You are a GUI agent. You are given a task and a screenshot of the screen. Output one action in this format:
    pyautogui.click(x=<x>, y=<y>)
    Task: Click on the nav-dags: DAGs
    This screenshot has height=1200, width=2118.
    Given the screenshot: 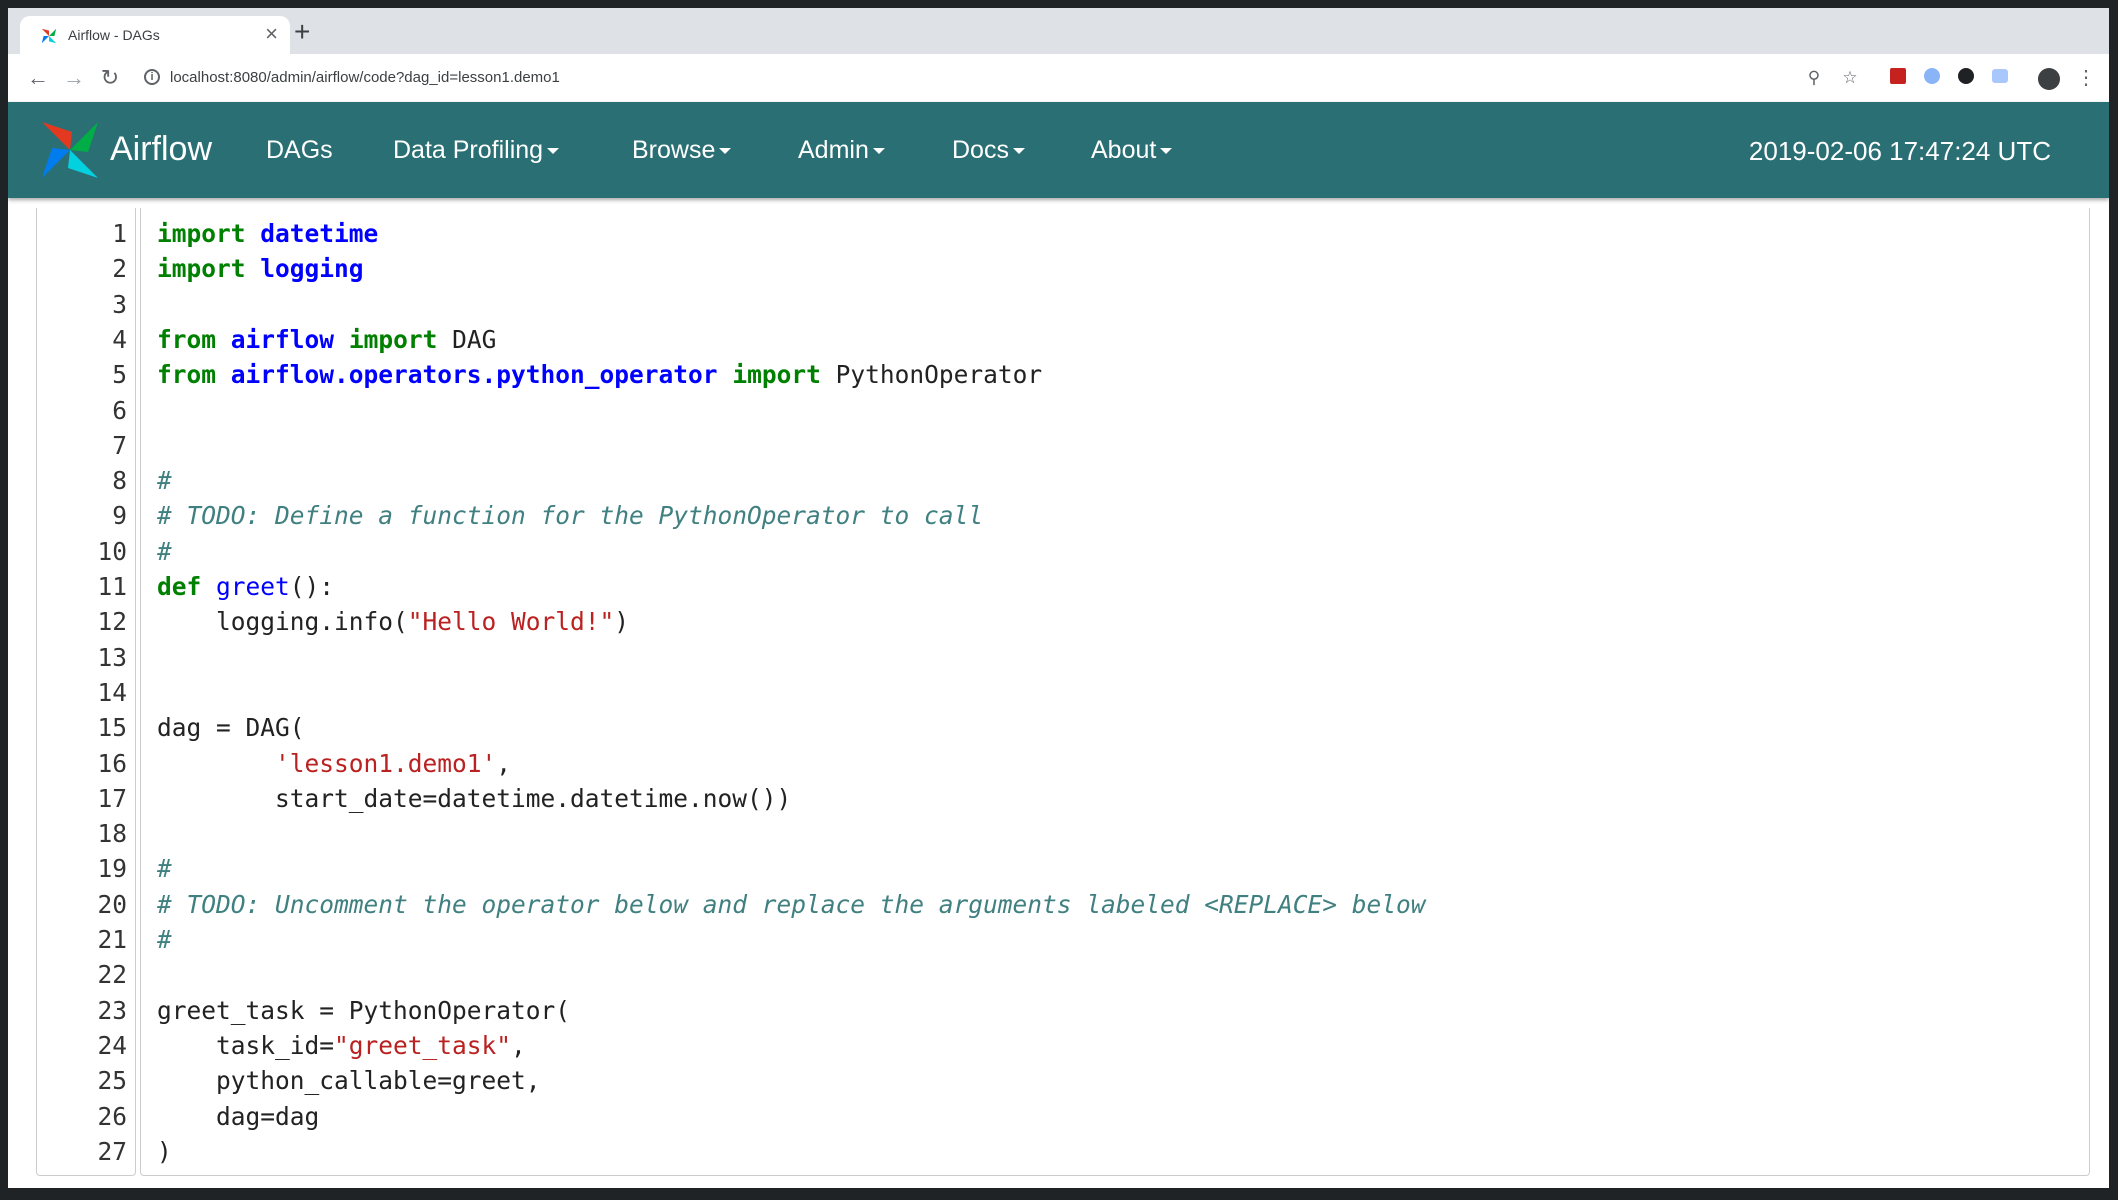 What is the action you would take?
    pyautogui.click(x=299, y=150)
    